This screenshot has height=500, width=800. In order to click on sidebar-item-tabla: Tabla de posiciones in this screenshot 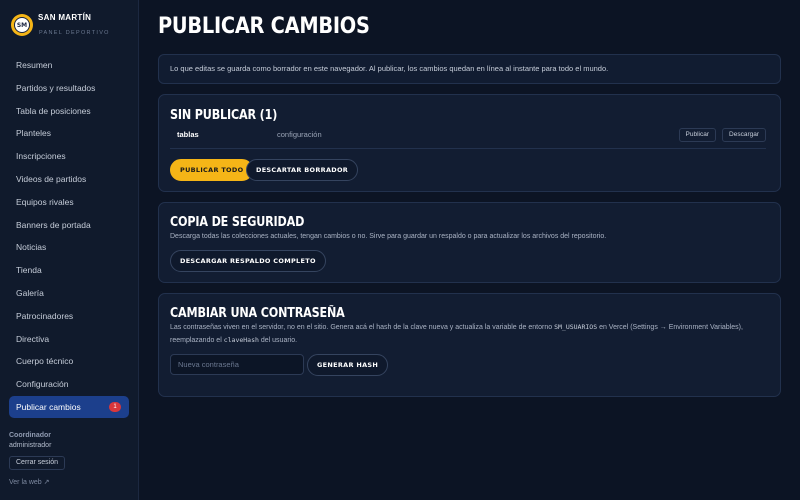, I will do `click(69, 111)`.